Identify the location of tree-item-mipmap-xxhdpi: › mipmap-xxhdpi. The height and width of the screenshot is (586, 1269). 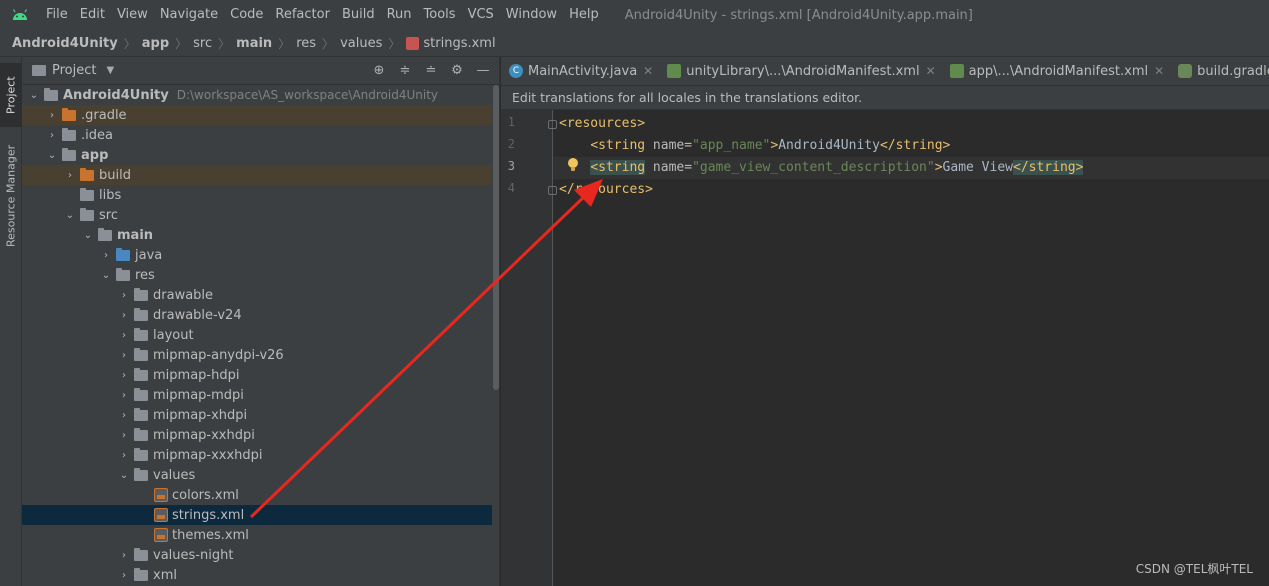
(257, 435).